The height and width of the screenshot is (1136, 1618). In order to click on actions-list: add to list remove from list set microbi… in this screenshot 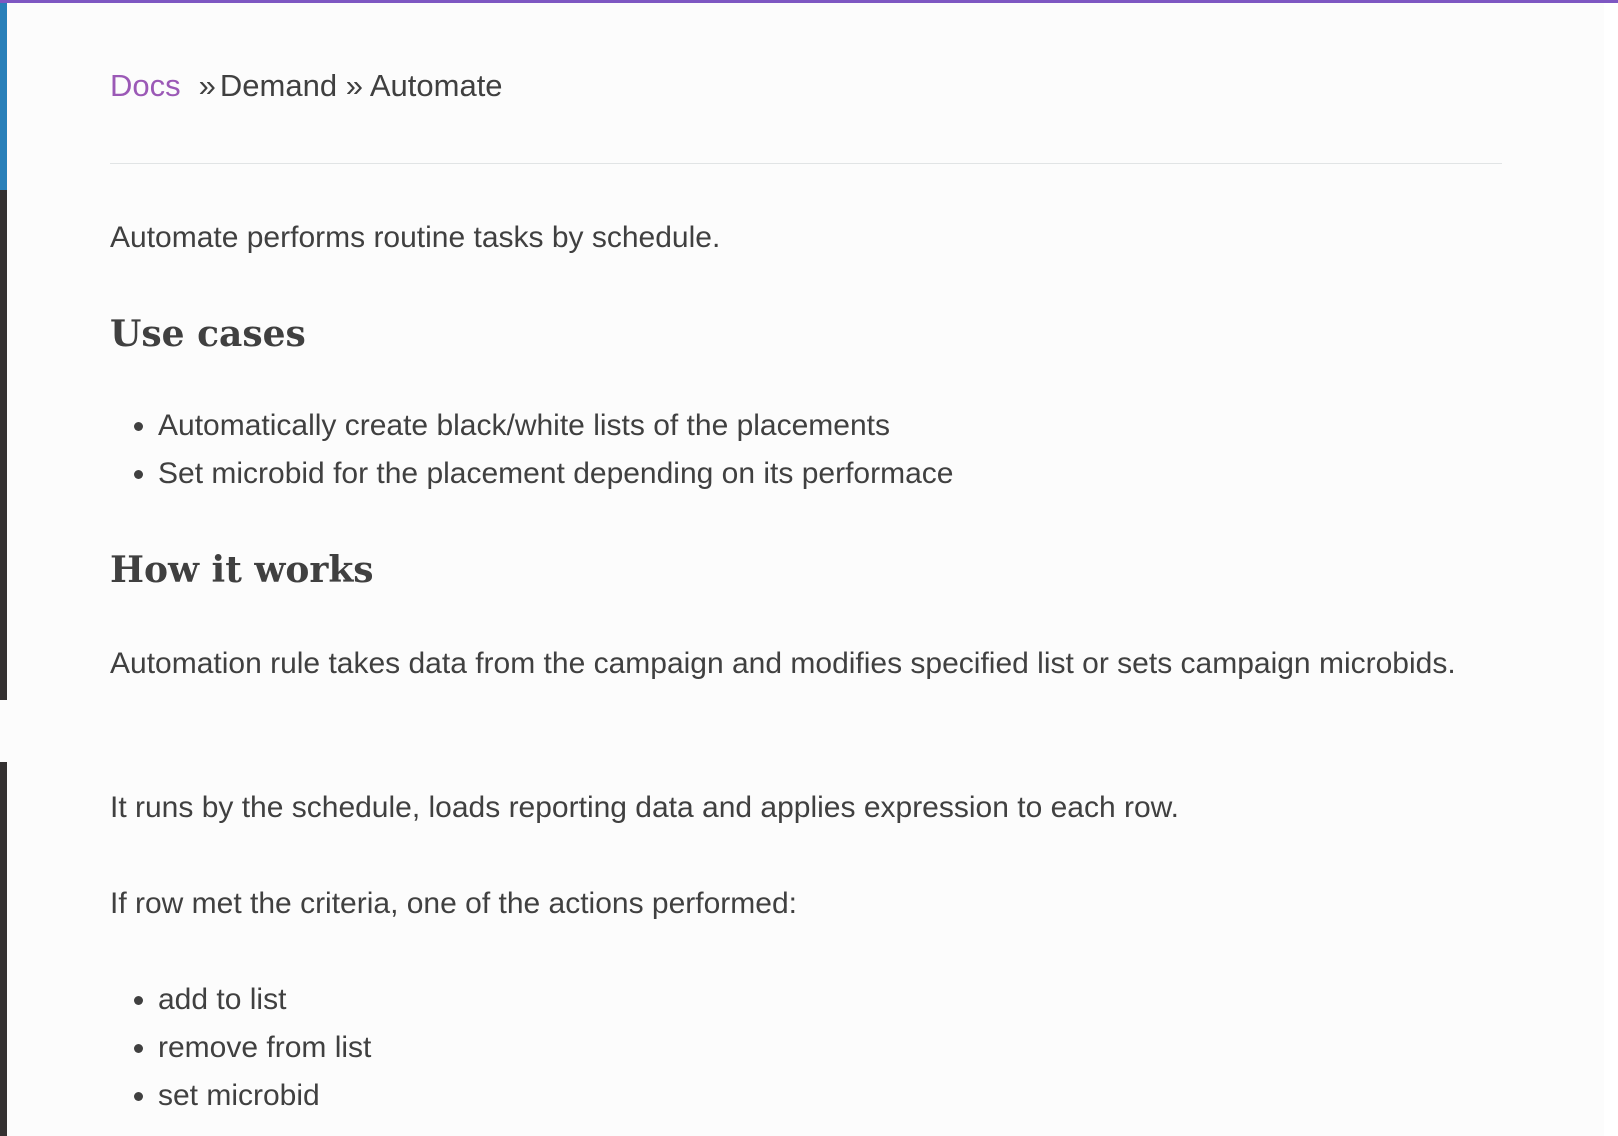, I will do `click(240, 1048)`.